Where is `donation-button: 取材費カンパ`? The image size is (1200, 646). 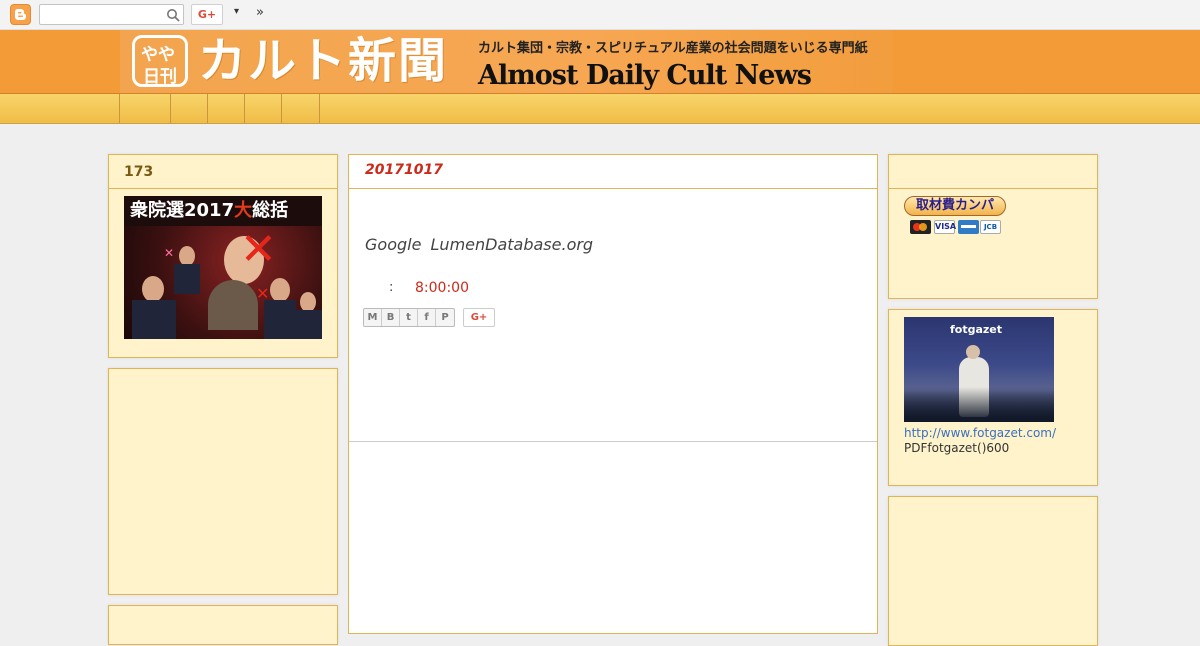
donation-button: 取材費カンパ is located at coordinates (955, 206).